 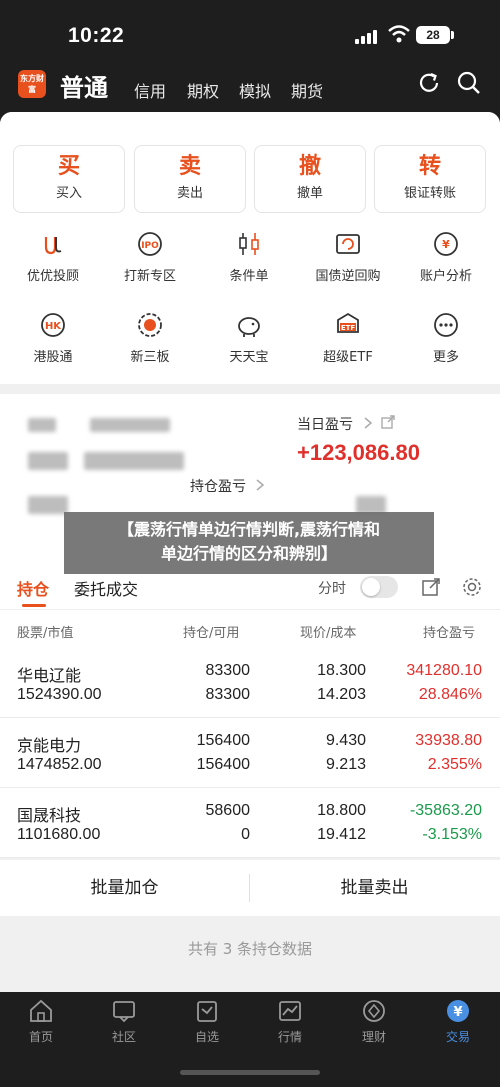 What do you see at coordinates (290, 1011) in the screenshot?
I see `market-chart-icon` at bounding box center [290, 1011].